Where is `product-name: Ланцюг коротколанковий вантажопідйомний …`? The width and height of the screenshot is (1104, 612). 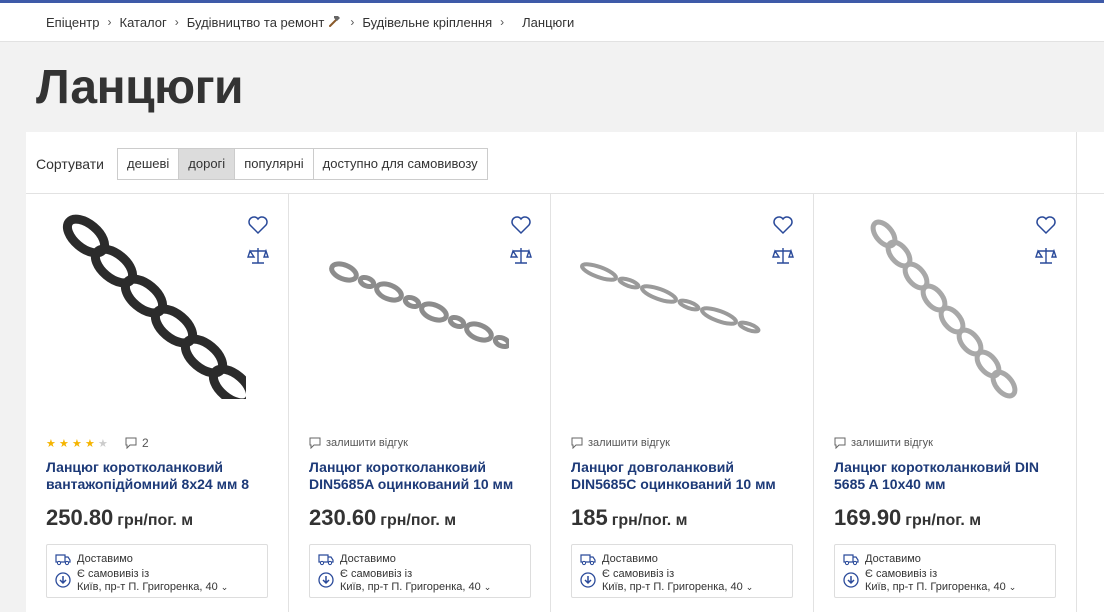
product-name: Ланцюг коротколанковий вантажопідйомний … is located at coordinates (157, 476).